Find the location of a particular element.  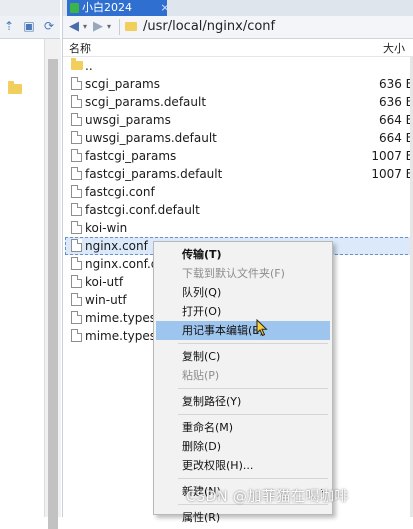

new-folder-icon: ▣ is located at coordinates (29, 26).